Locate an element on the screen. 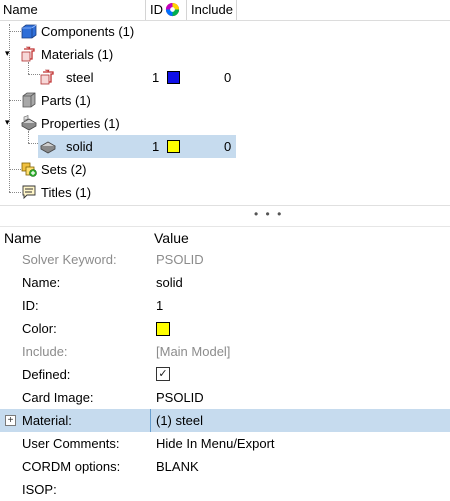 The height and width of the screenshot is (501, 450). property-include-row: Include: [Main Model] is located at coordinates (225, 351).